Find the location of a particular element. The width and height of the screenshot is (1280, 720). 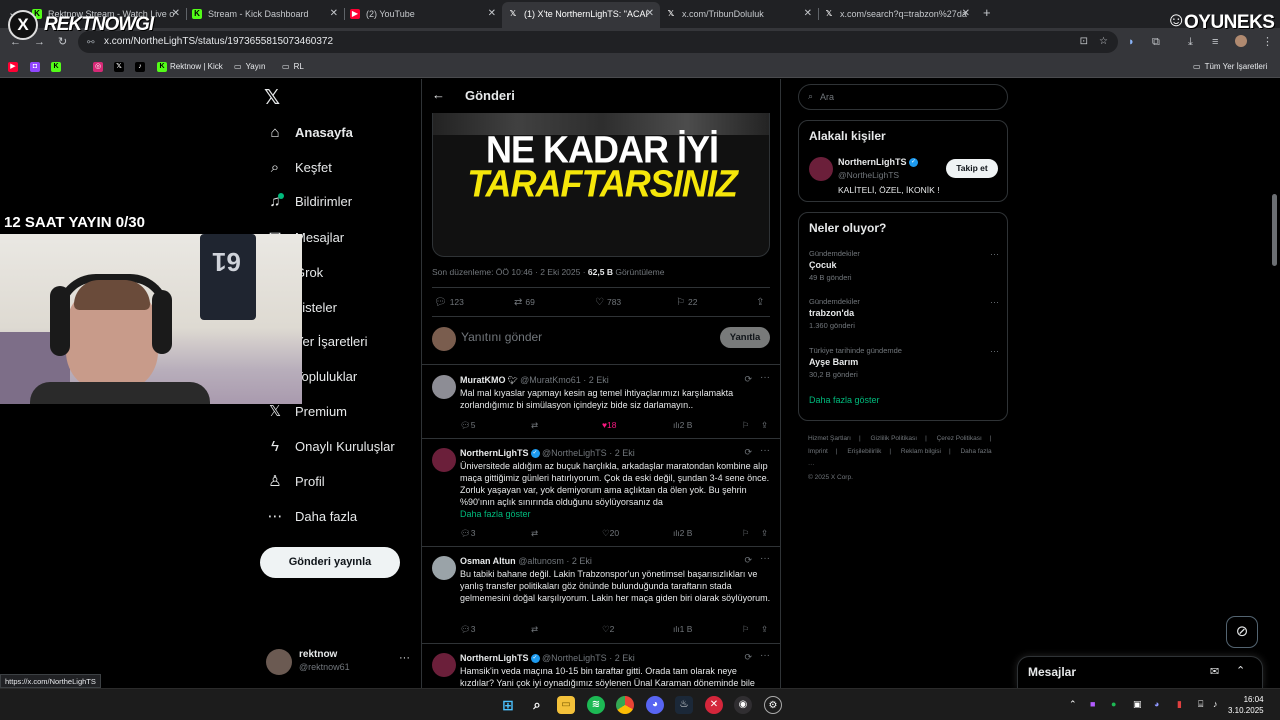

search-input: ⌕ Ara is located at coordinates (903, 97).